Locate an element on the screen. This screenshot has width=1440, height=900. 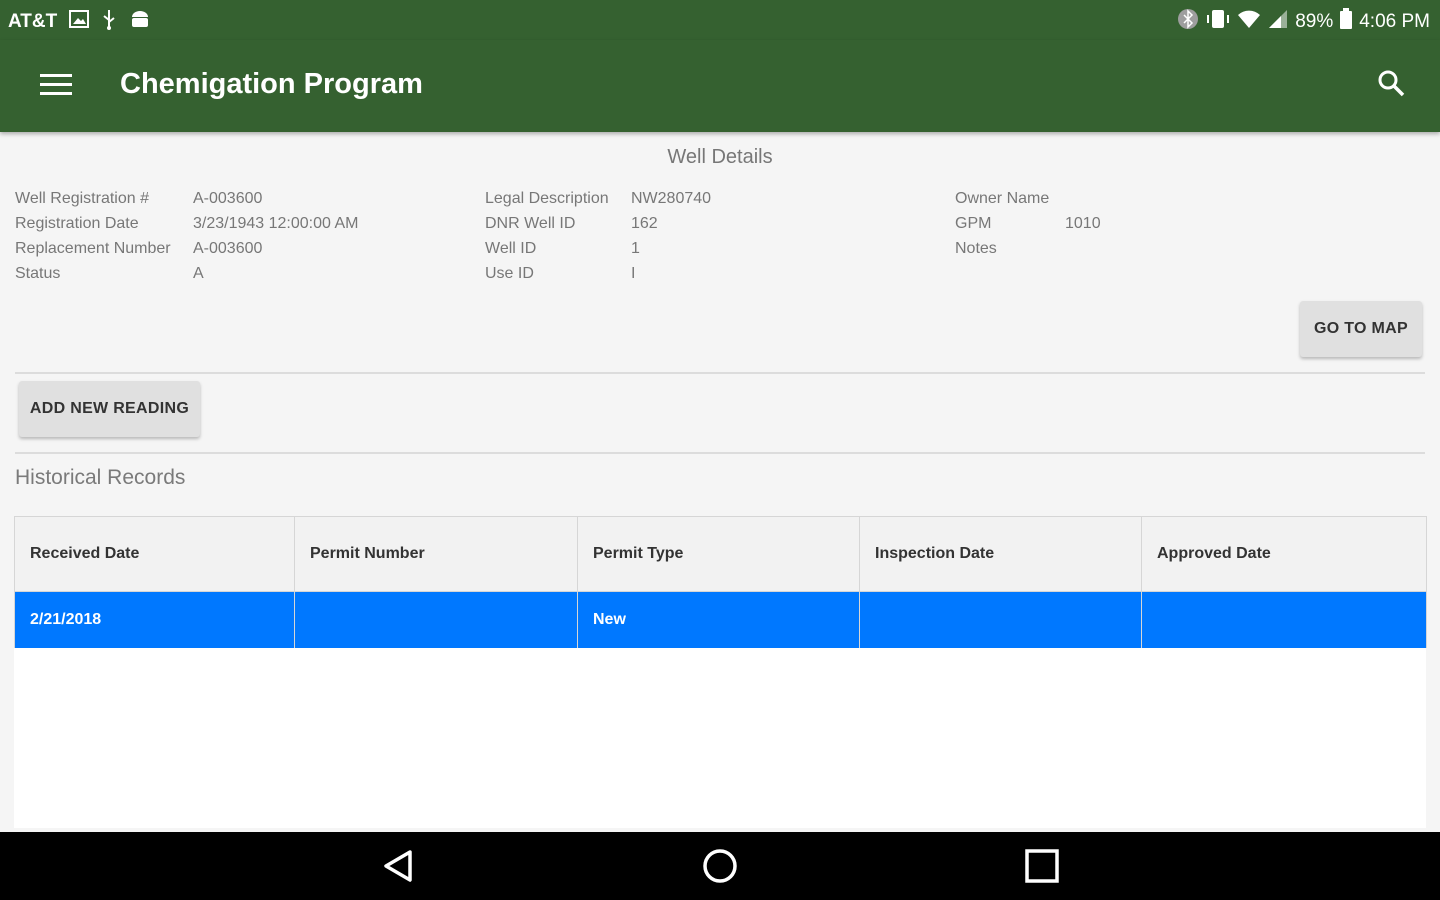
android-icon is located at coordinates (140, 22).